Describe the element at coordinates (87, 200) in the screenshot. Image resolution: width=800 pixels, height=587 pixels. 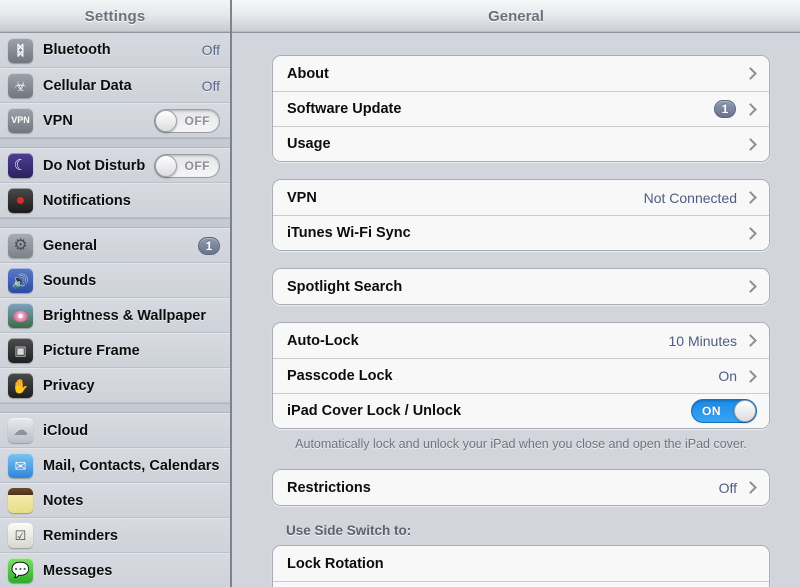
I see `sidebar-item-label: Notifications` at that location.